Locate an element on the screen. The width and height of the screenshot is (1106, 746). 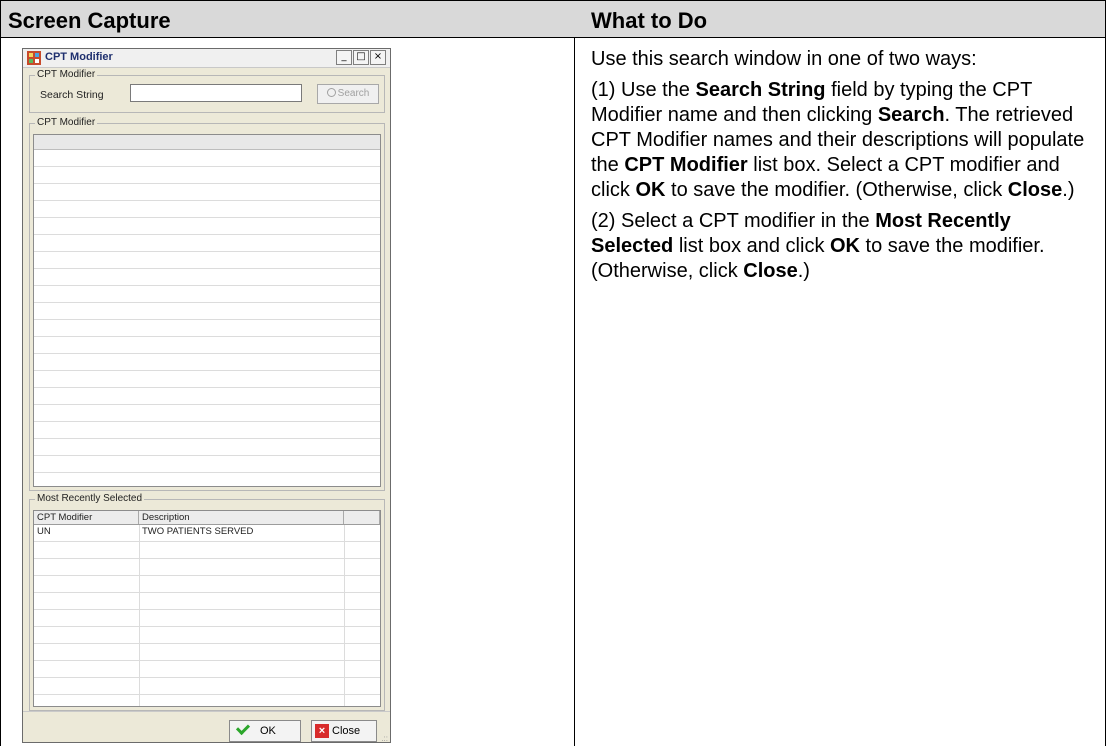
search-group: CPT Modifier Search String Search is located at coordinates (207, 91).